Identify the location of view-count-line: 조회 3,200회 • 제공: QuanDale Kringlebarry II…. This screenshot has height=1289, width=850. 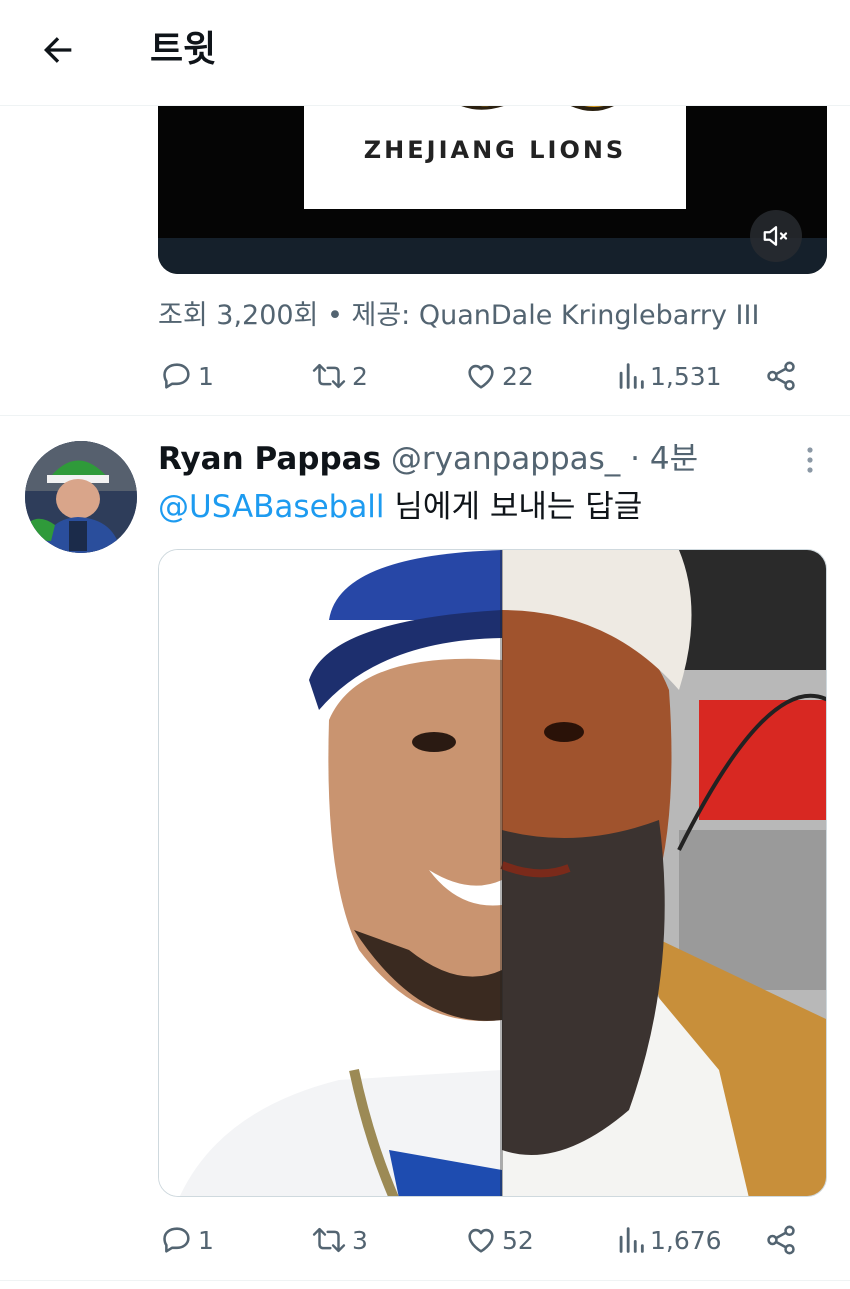
(459, 315).